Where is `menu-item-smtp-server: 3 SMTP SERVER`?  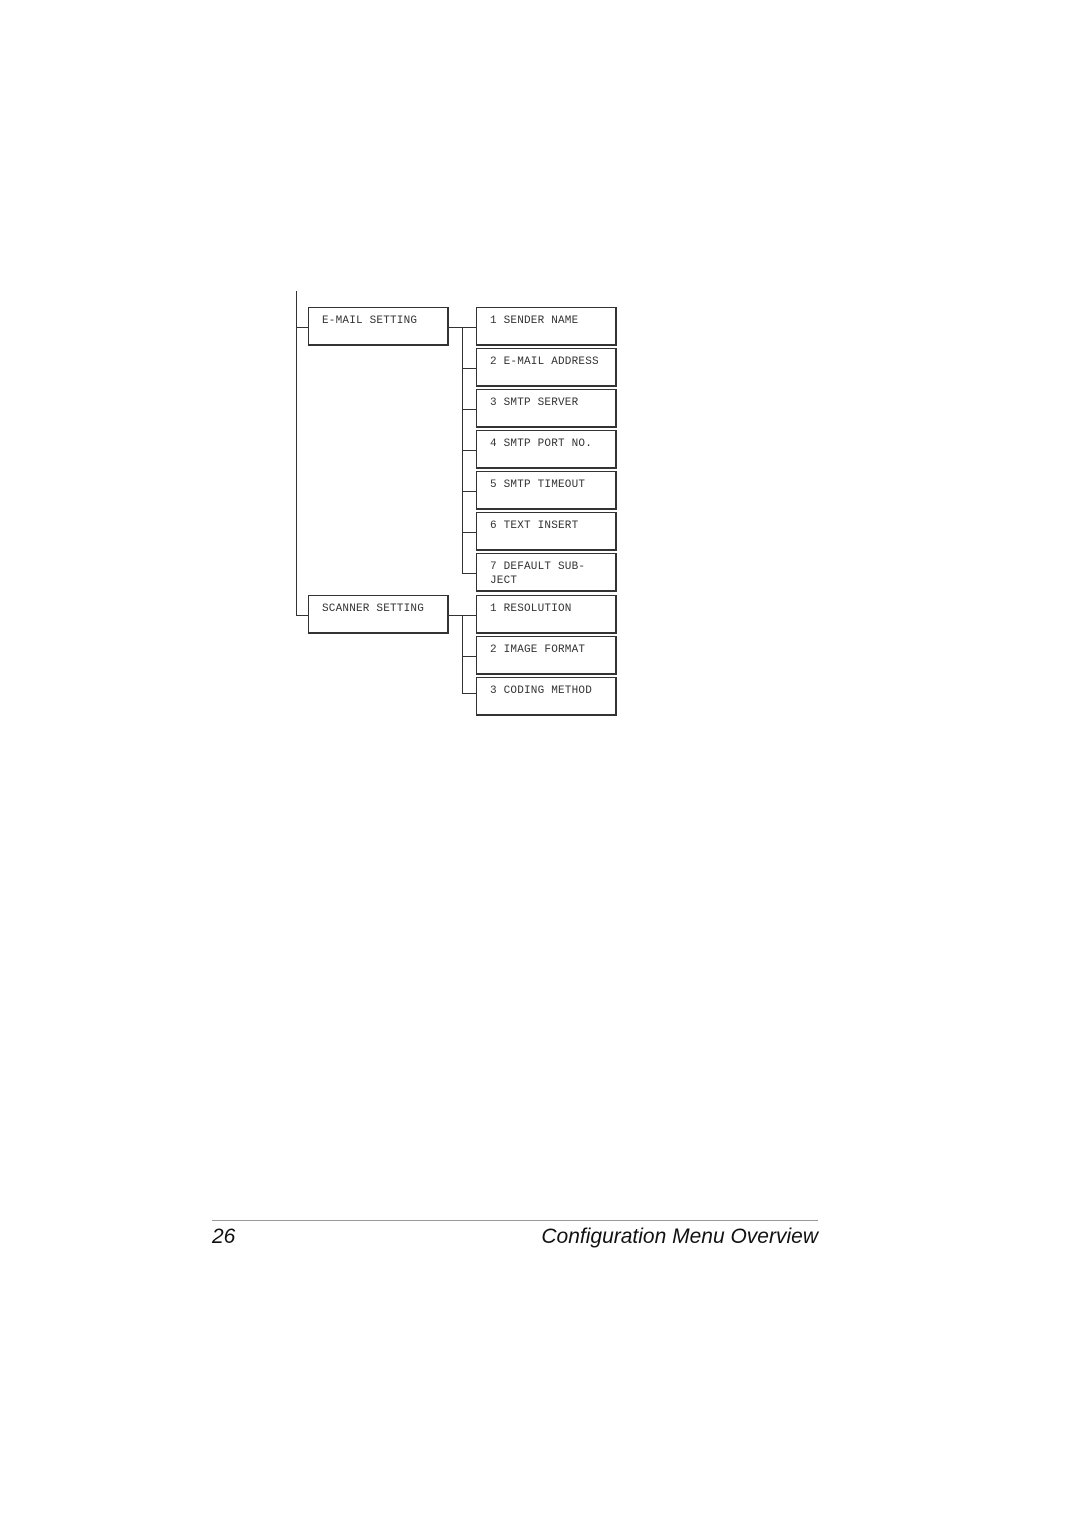 menu-item-smtp-server: 3 SMTP SERVER is located at coordinates (546, 408).